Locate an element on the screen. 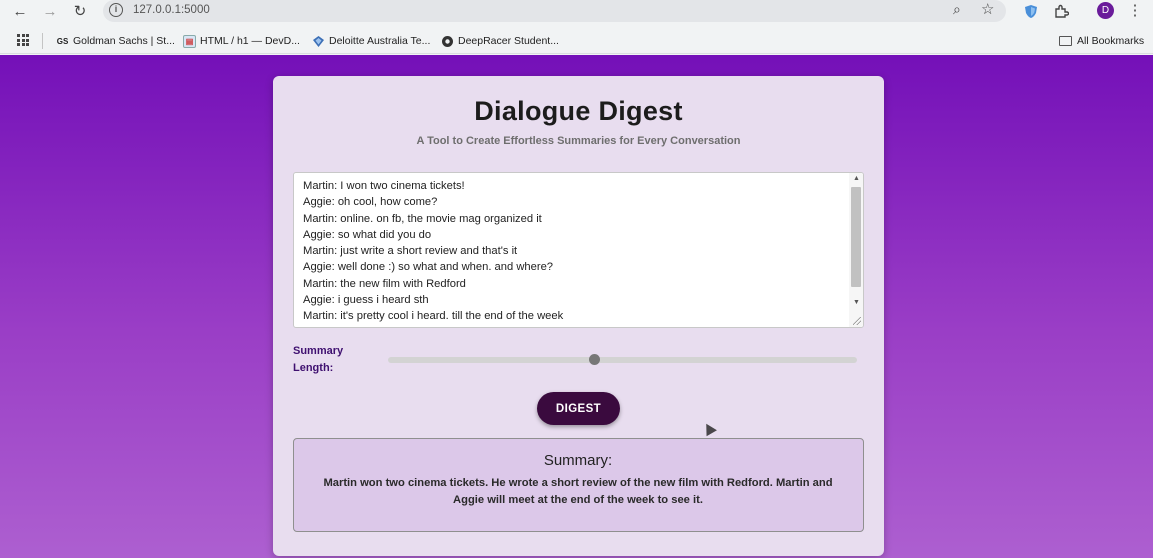 This screenshot has height=558, width=1153. profile-avatar: D is located at coordinates (1105, 10).